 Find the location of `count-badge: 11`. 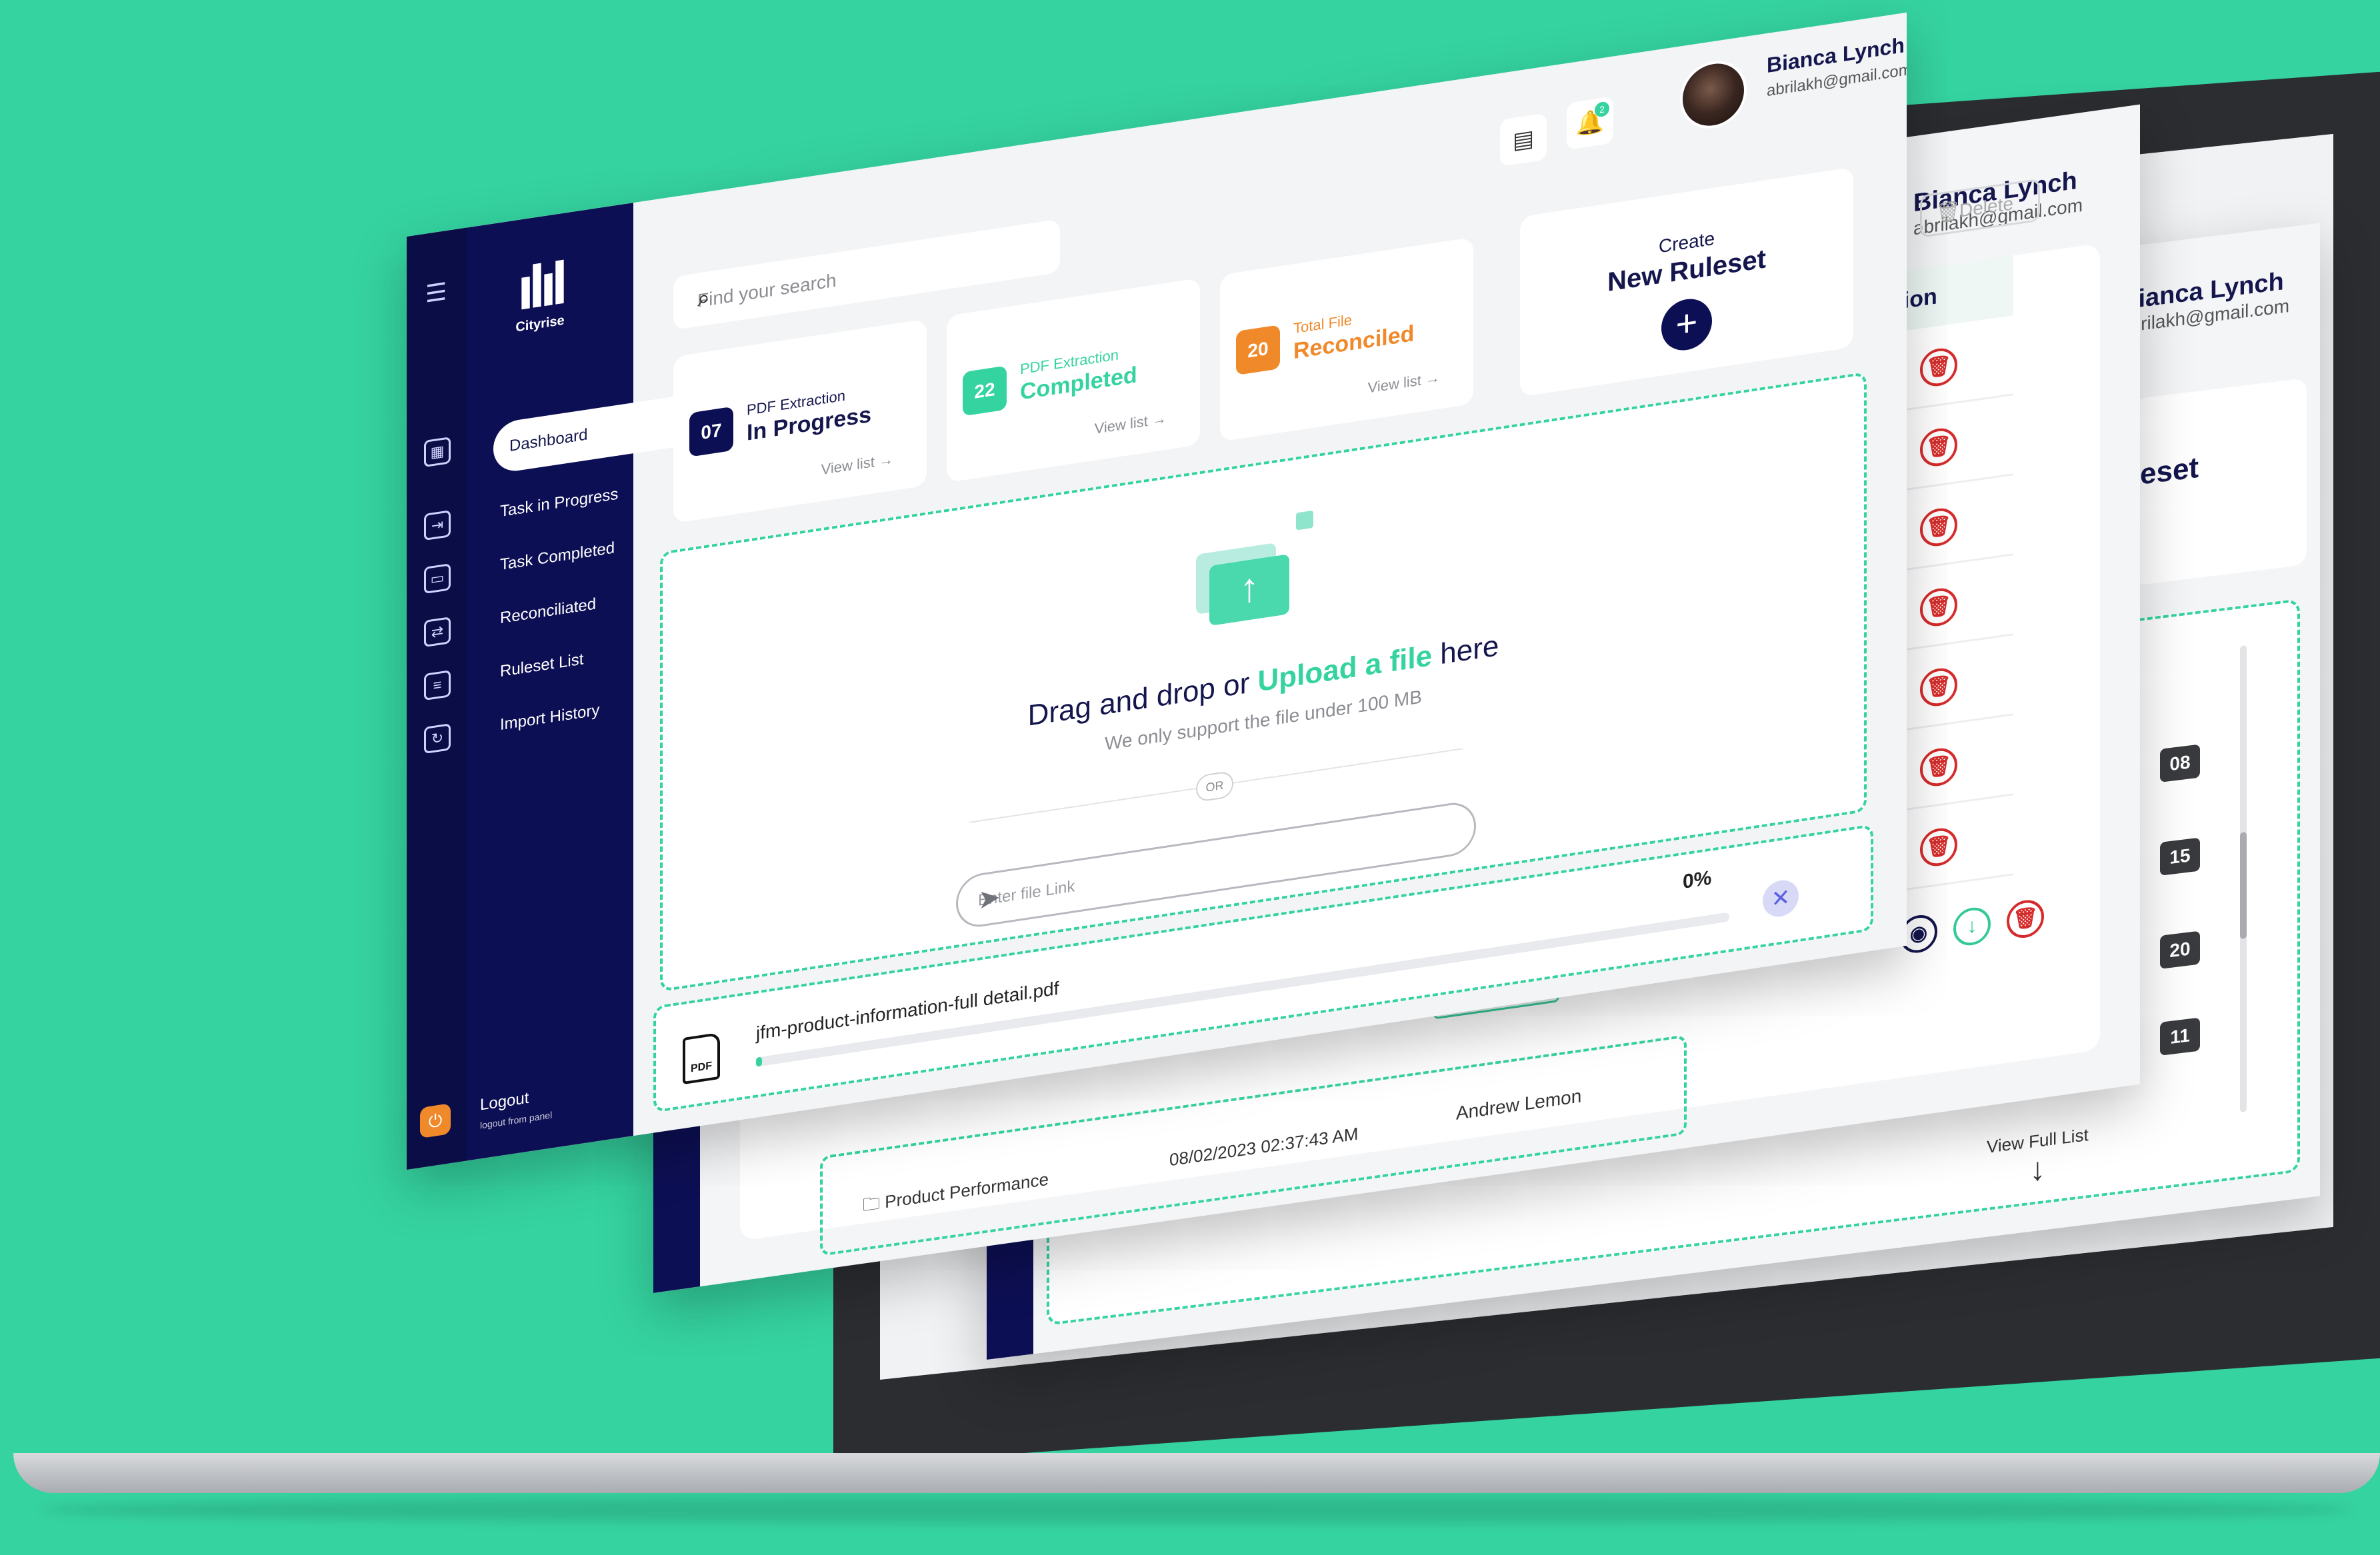

count-badge: 11 is located at coordinates (2180, 1036).